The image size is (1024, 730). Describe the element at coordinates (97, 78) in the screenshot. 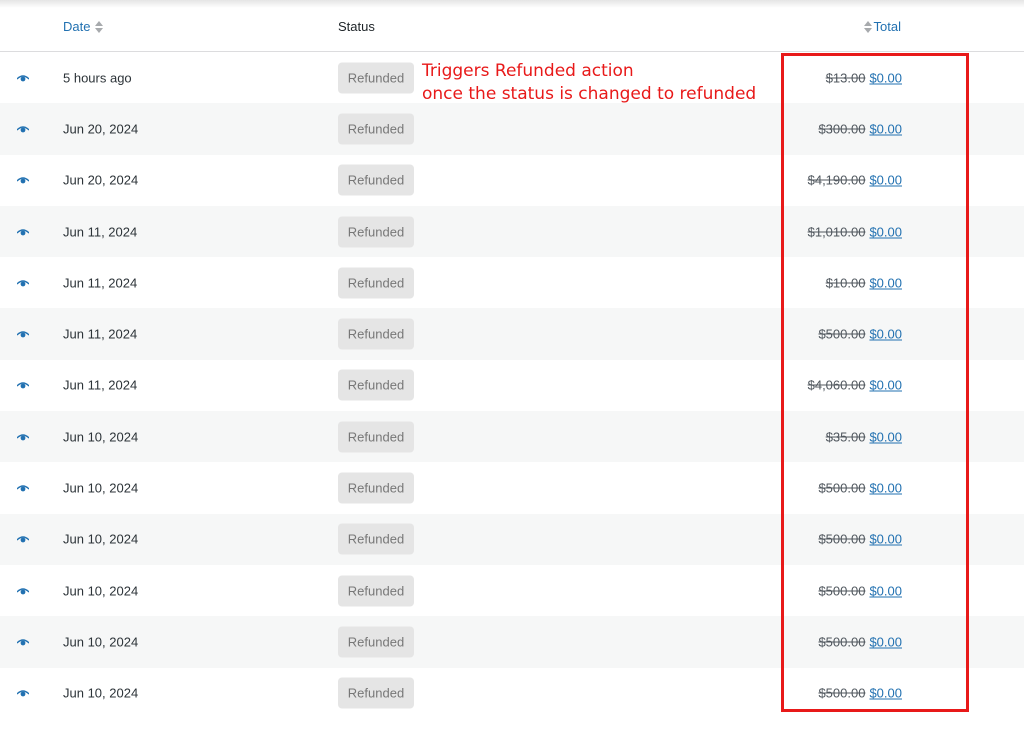

I see `order-date: 5 hours ago` at that location.